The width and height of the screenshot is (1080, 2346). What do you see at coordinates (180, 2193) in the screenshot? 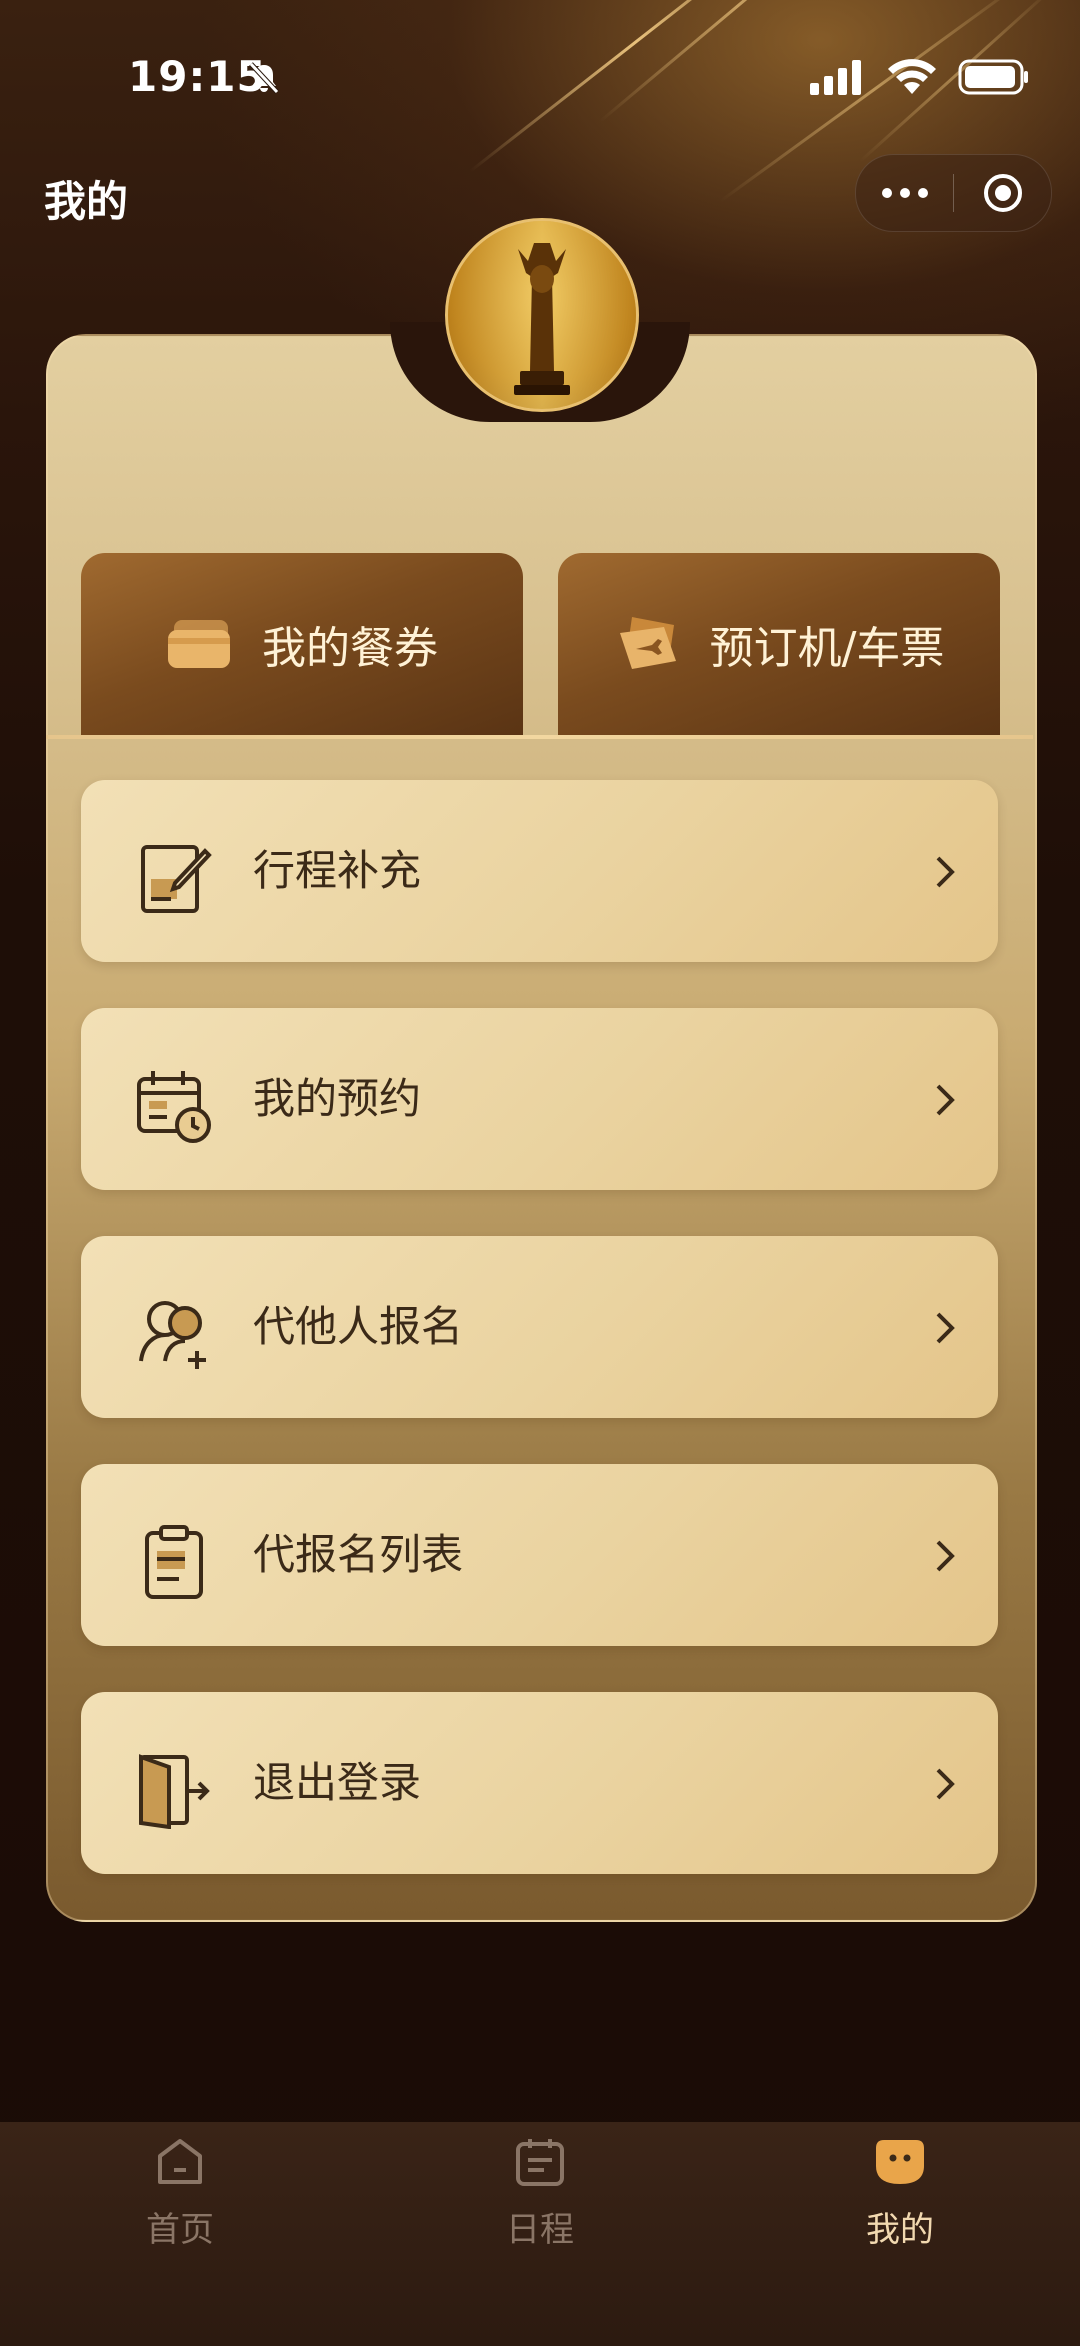
I see `tab-home: 首页` at bounding box center [180, 2193].